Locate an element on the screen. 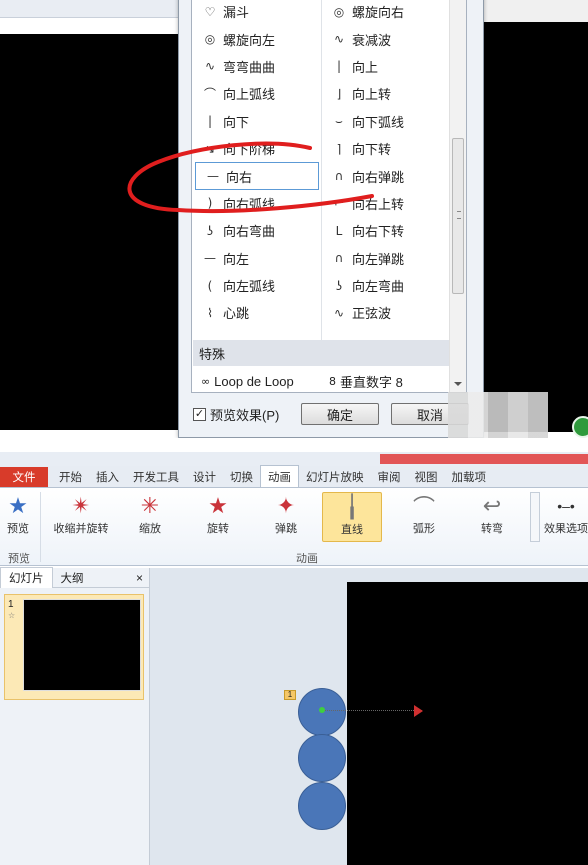  scroll-down-arrow-icon is located at coordinates (458, 384).